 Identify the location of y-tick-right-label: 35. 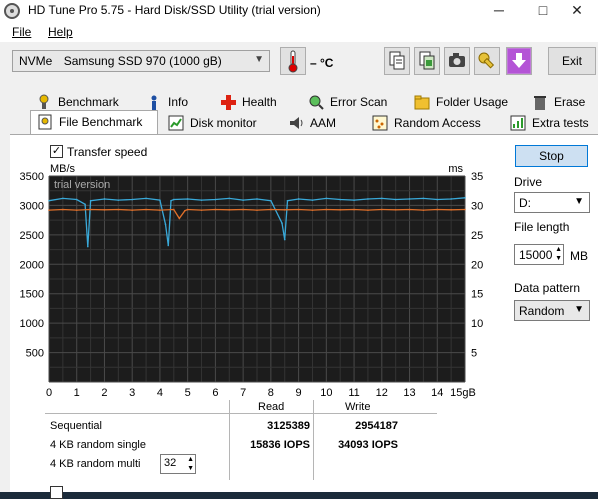
(477, 177).